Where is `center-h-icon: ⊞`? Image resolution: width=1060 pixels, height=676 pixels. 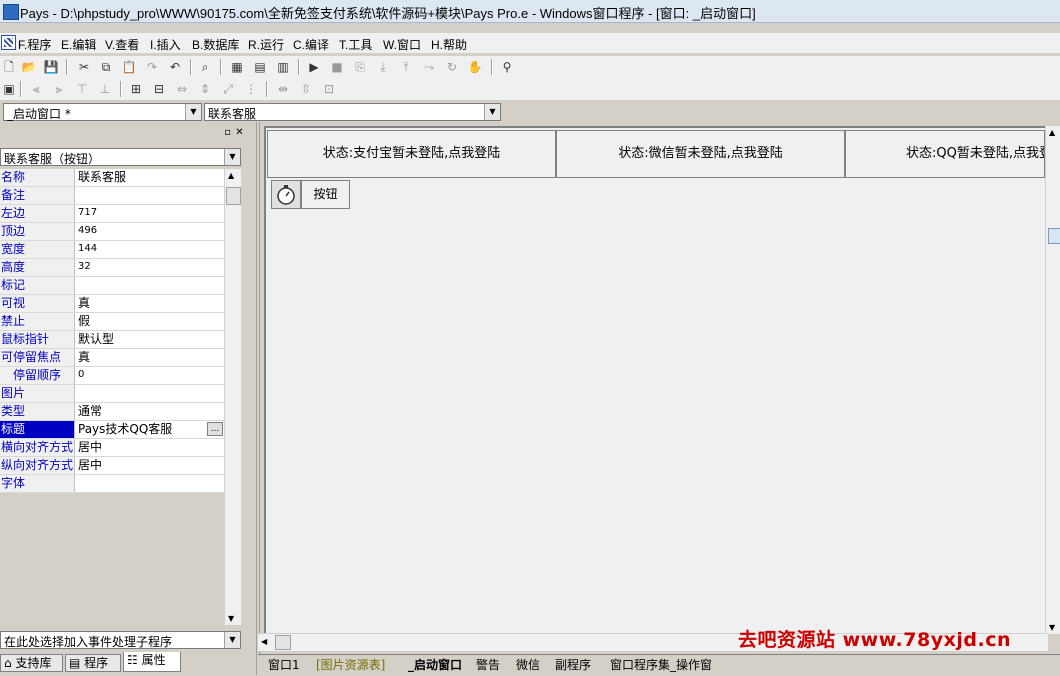
center-h-icon: ⊞ is located at coordinates (136, 89).